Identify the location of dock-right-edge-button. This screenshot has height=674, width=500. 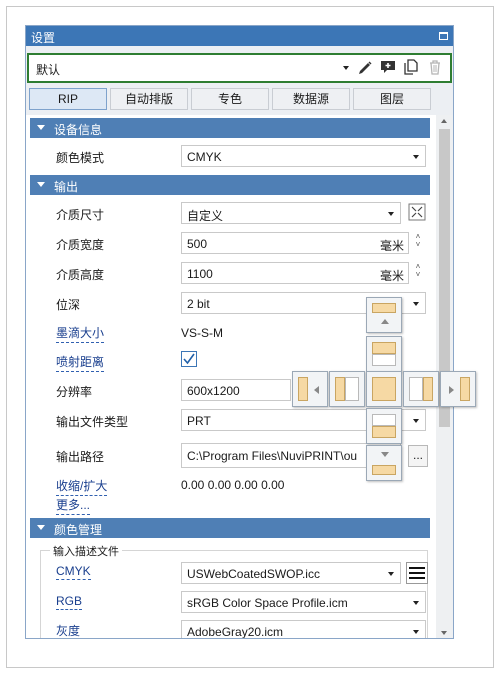
(458, 389).